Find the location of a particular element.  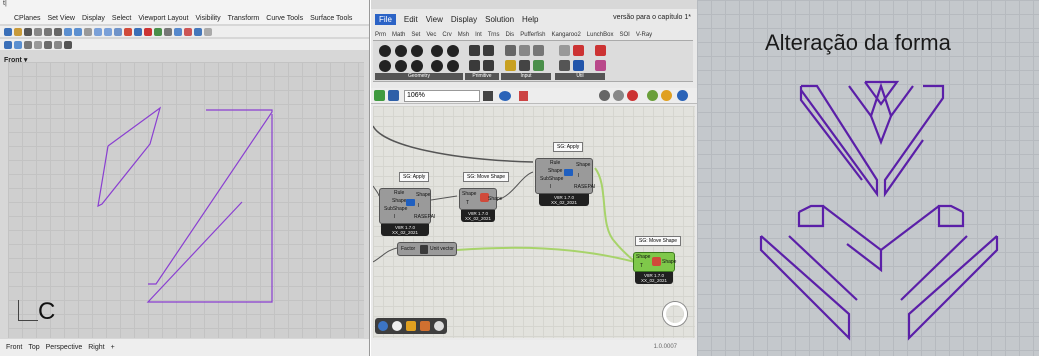

menu-file: File is located at coordinates (385, 19).